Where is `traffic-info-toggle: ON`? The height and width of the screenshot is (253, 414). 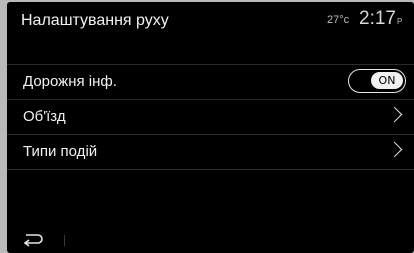 traffic-info-toggle: ON is located at coordinates (377, 81).